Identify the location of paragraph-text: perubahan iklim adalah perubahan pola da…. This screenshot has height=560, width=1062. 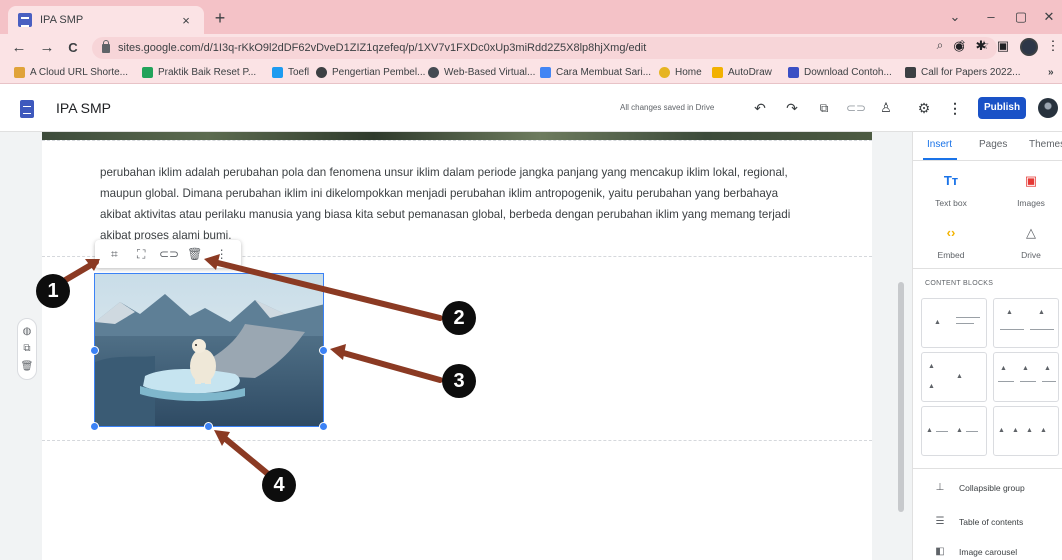
(450, 204).